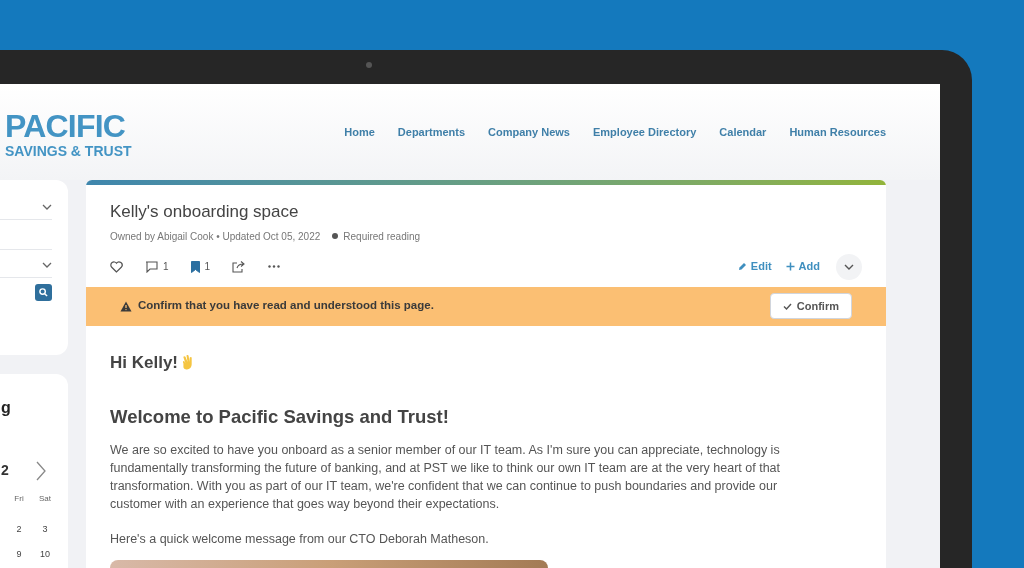 Image resolution: width=1024 pixels, height=568 pixels. Describe the element at coordinates (45, 535) in the screenshot. I see `calendar-day: 3` at that location.